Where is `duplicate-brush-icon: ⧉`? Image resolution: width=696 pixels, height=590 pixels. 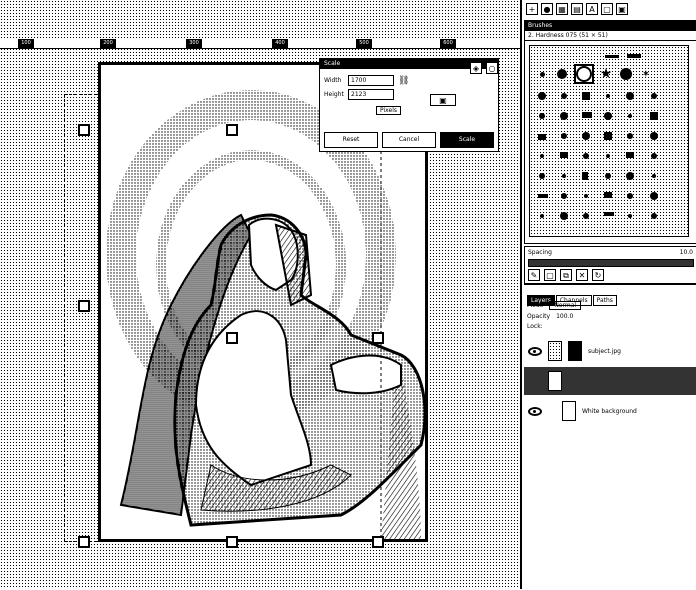 duplicate-brush-icon: ⧉ is located at coordinates (566, 275).